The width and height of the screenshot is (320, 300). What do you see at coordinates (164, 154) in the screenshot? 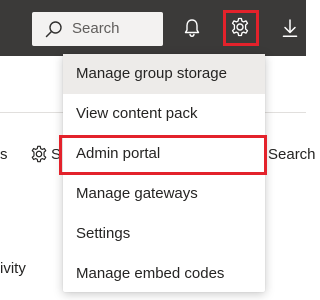
I see `menu-item-admin-portal: Admin portal` at bounding box center [164, 154].